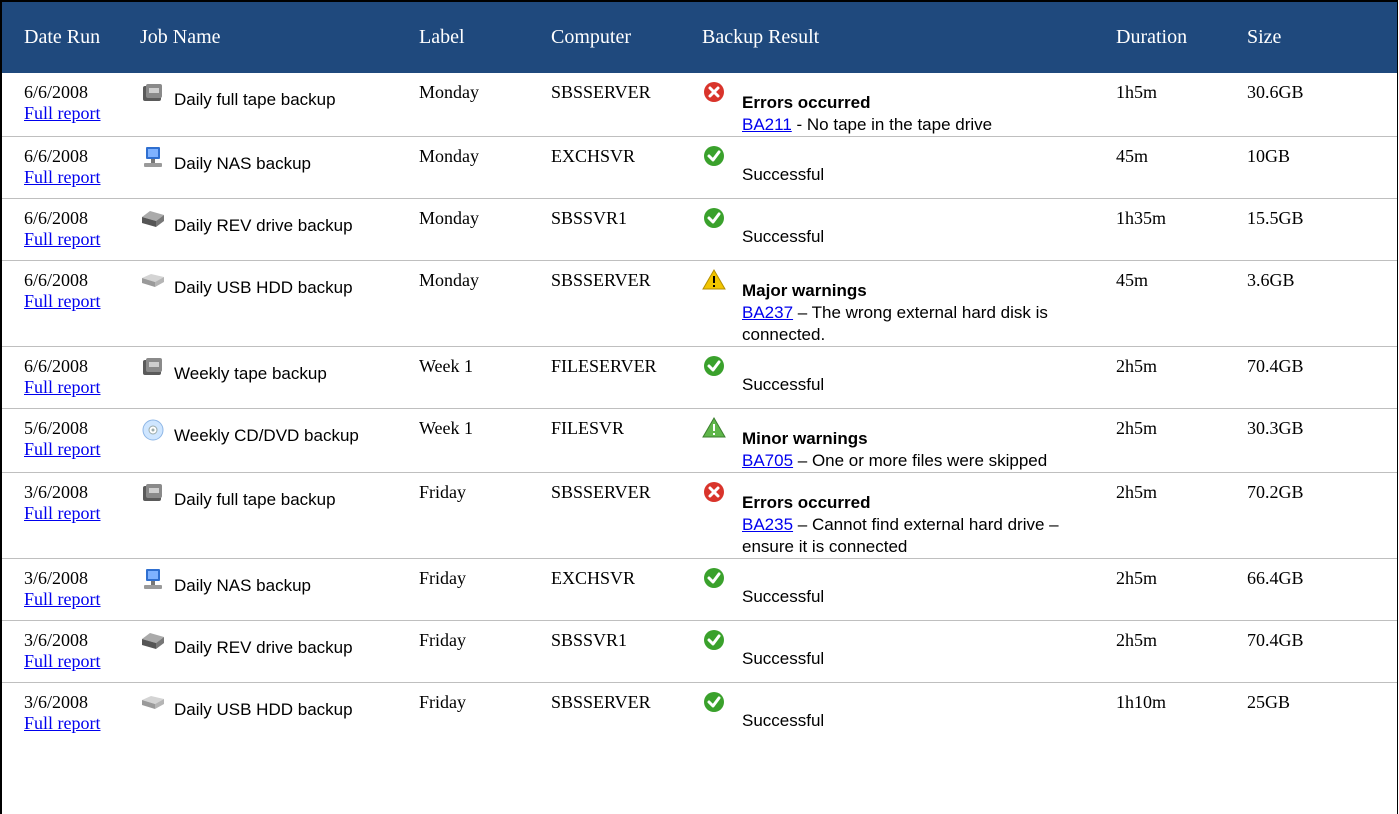 The height and width of the screenshot is (814, 1399). I want to click on column-header-size: Size, so click(1322, 37).